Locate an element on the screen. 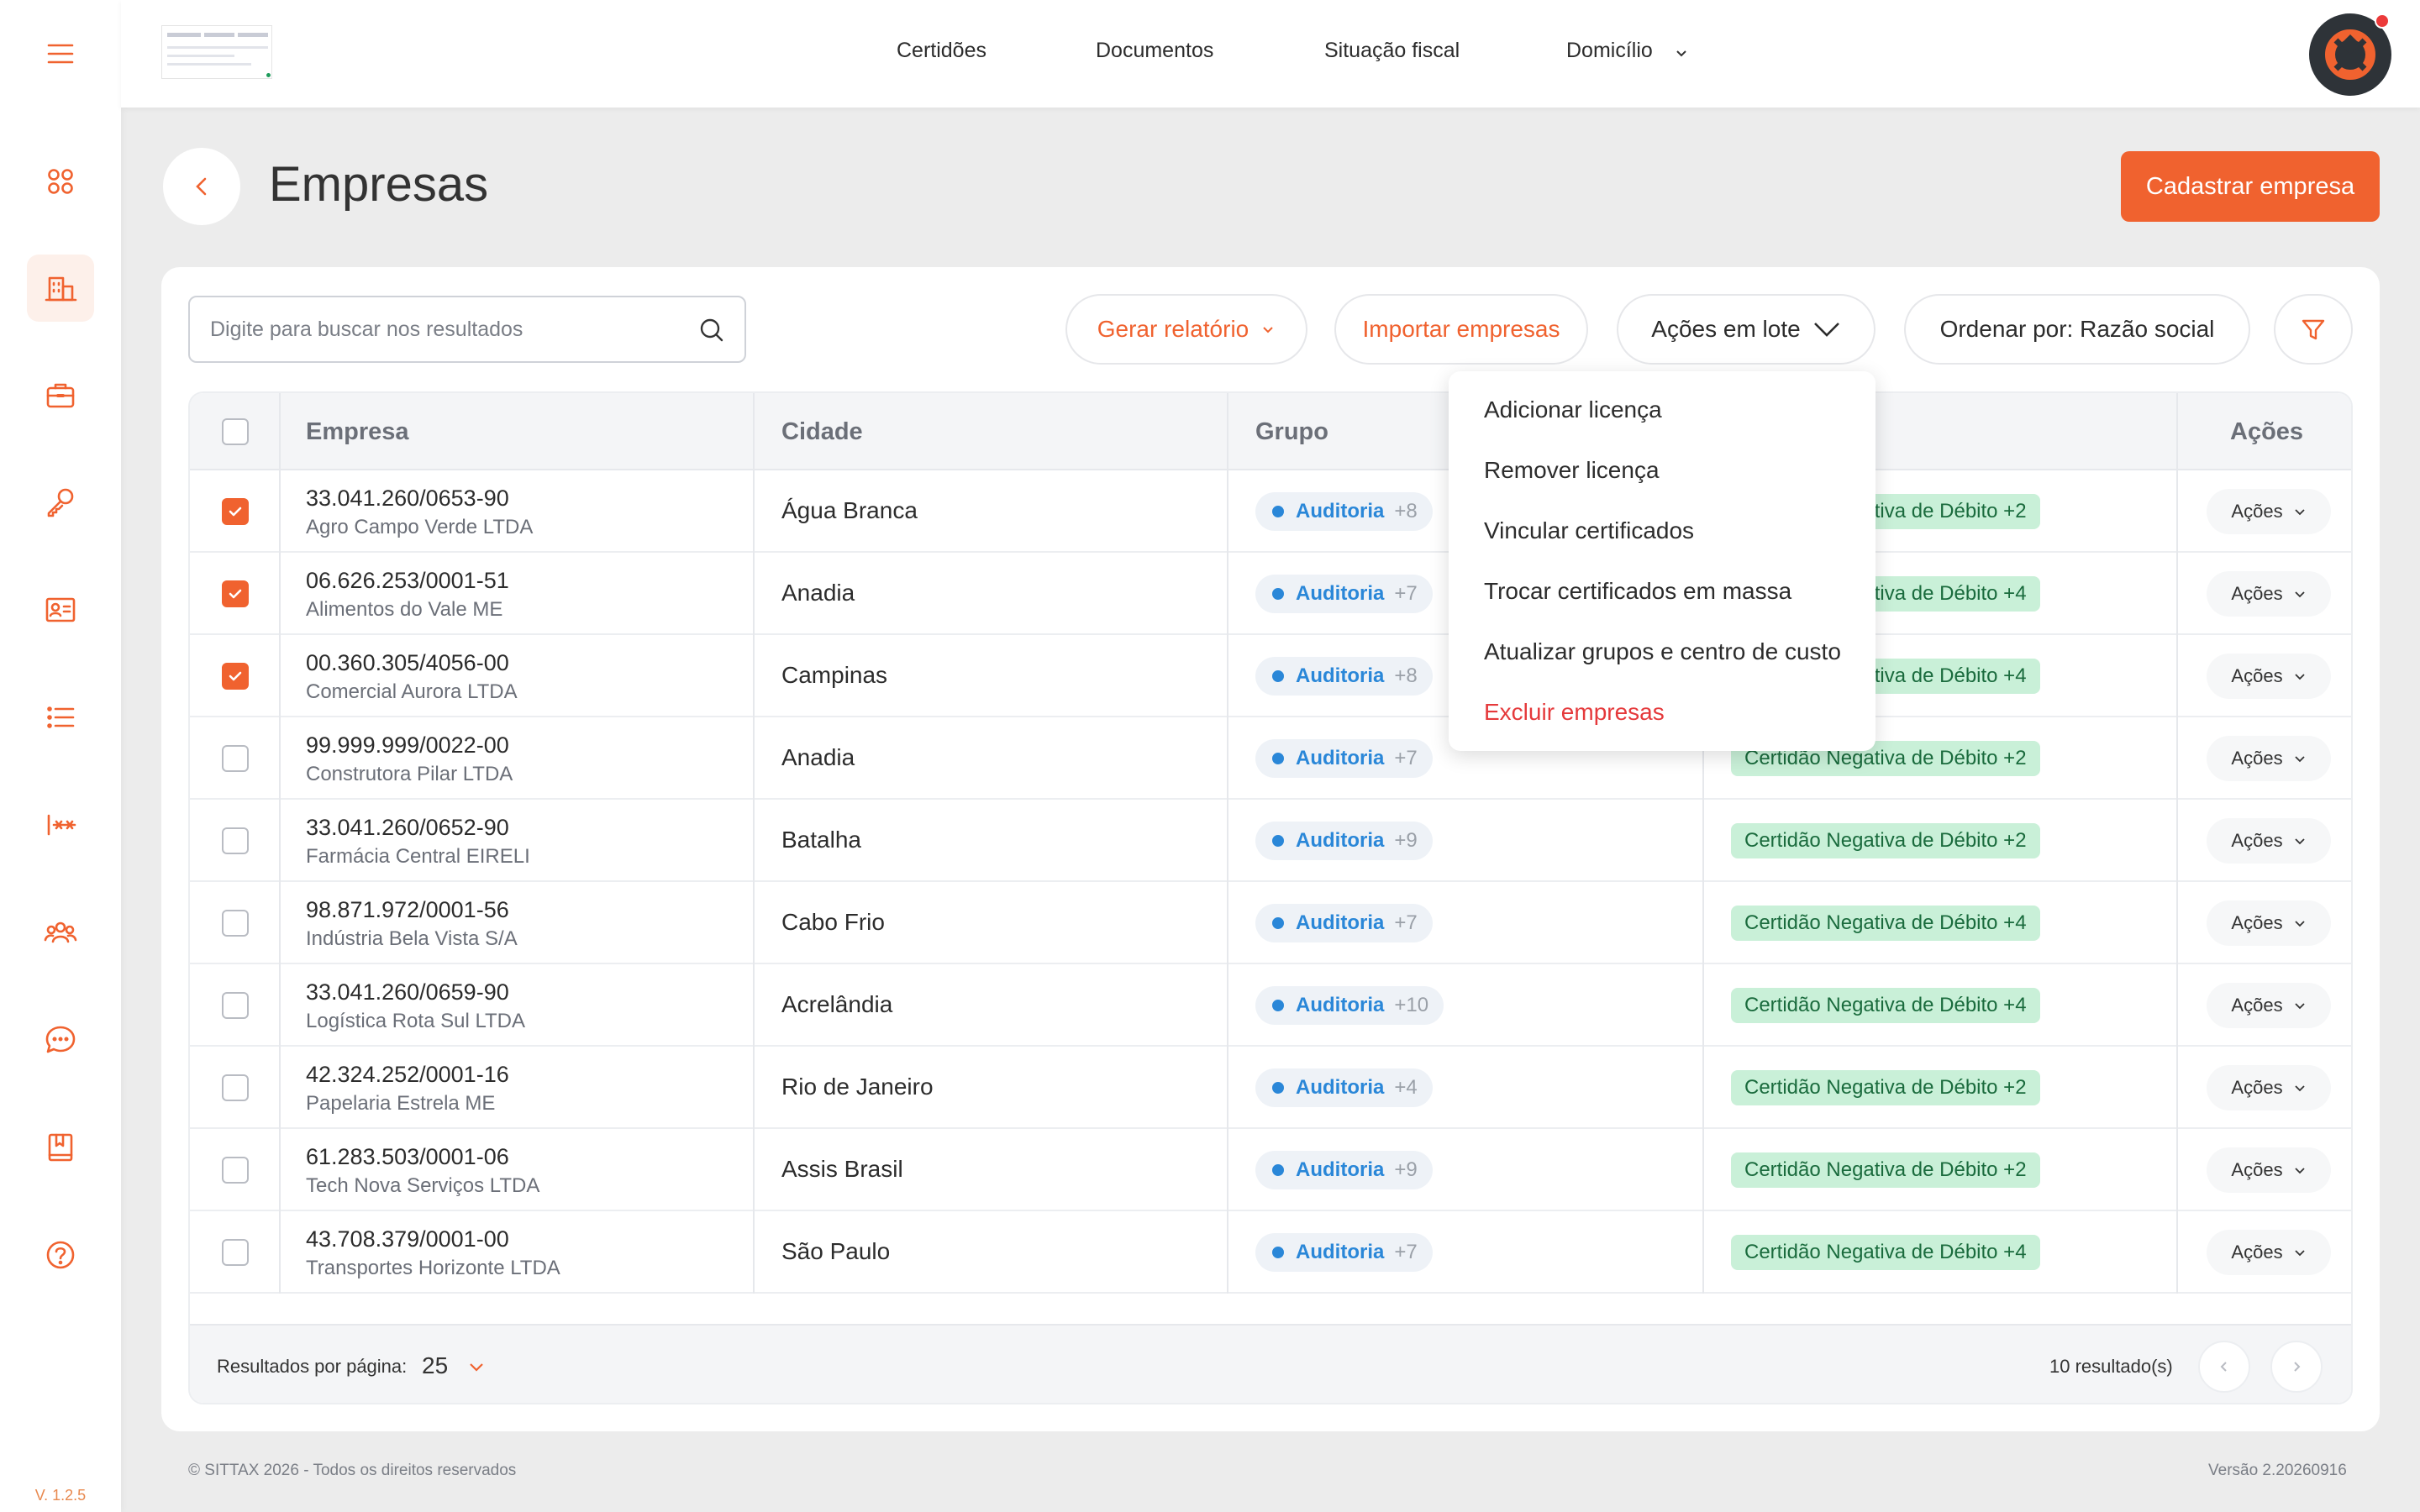 The width and height of the screenshot is (2420, 1512). nav-domicilio: Domicílio is located at coordinates (1609, 51).